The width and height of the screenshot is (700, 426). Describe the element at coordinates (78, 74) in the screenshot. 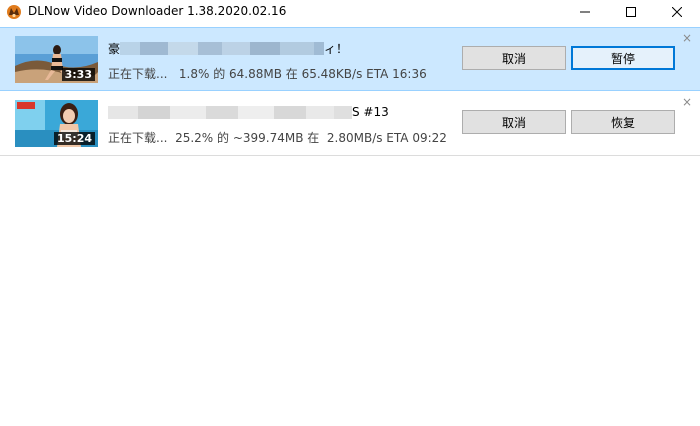

I see `video-duration: 3:33` at that location.